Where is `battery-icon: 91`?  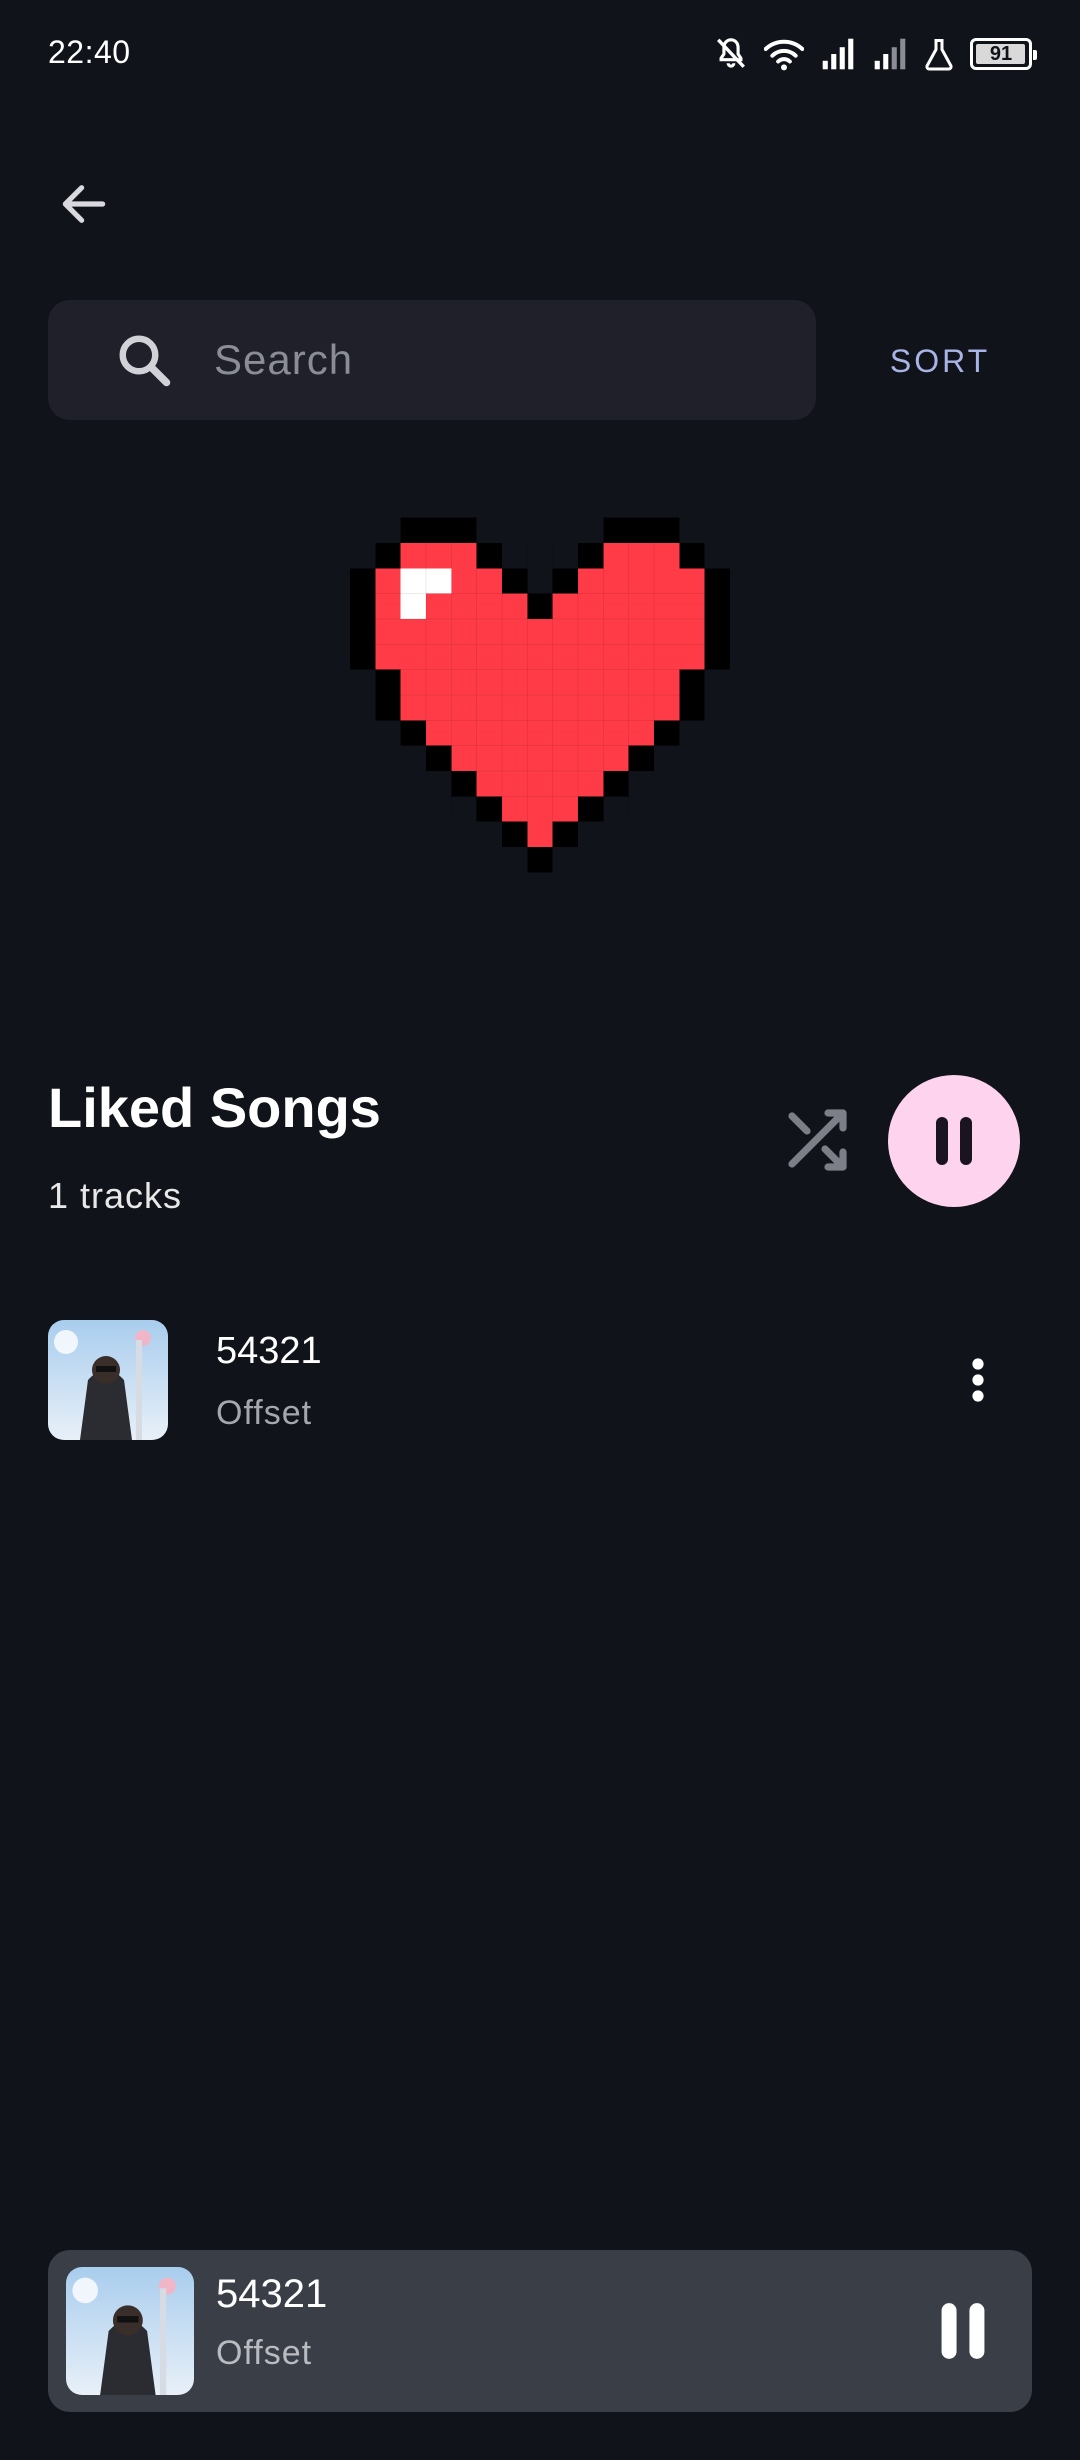 battery-icon: 91 is located at coordinates (1003, 54).